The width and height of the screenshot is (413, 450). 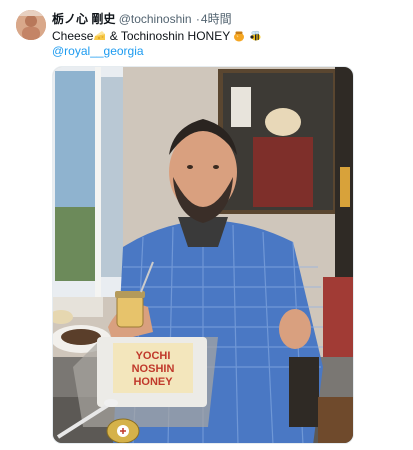 What do you see at coordinates (216, 19) in the screenshot?
I see `timestamp: 4時間` at bounding box center [216, 19].